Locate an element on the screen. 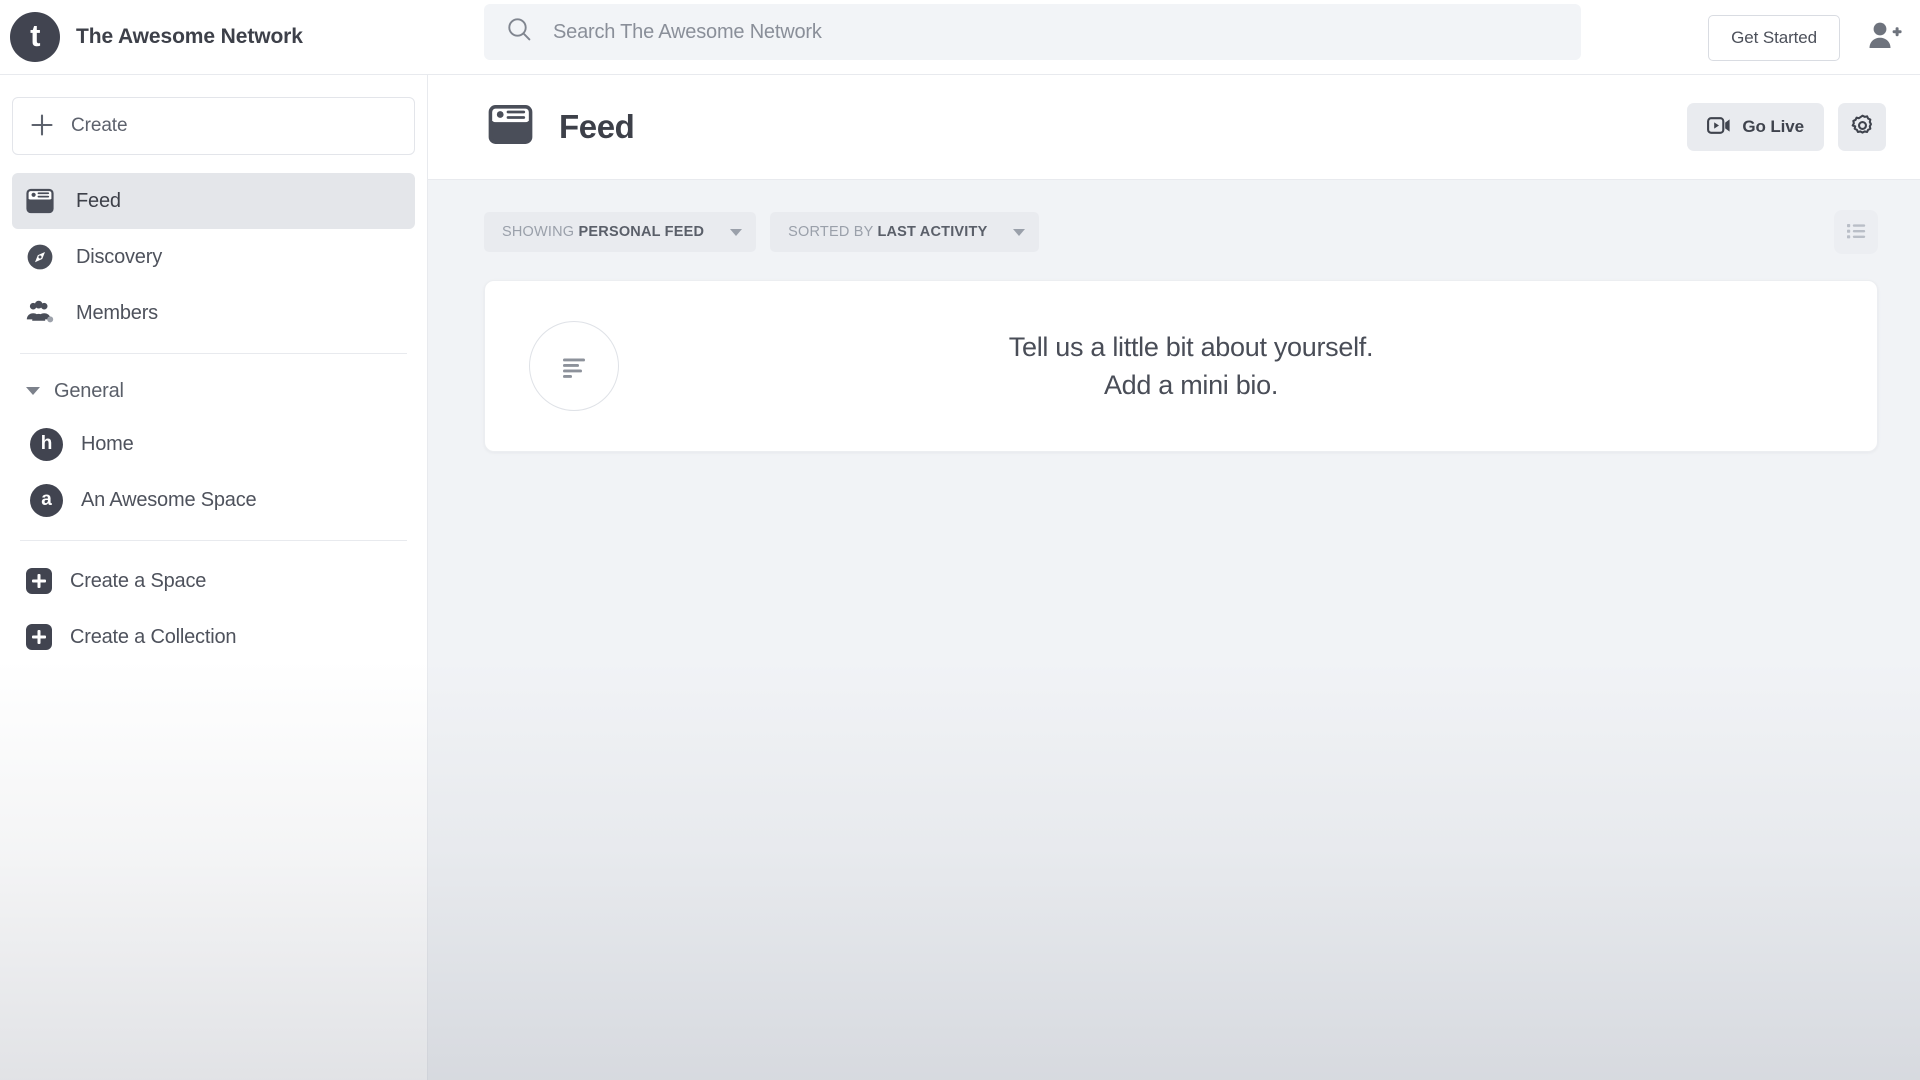  sorted-by-filter-value: LAST ACTIVITY is located at coordinates (932, 232).